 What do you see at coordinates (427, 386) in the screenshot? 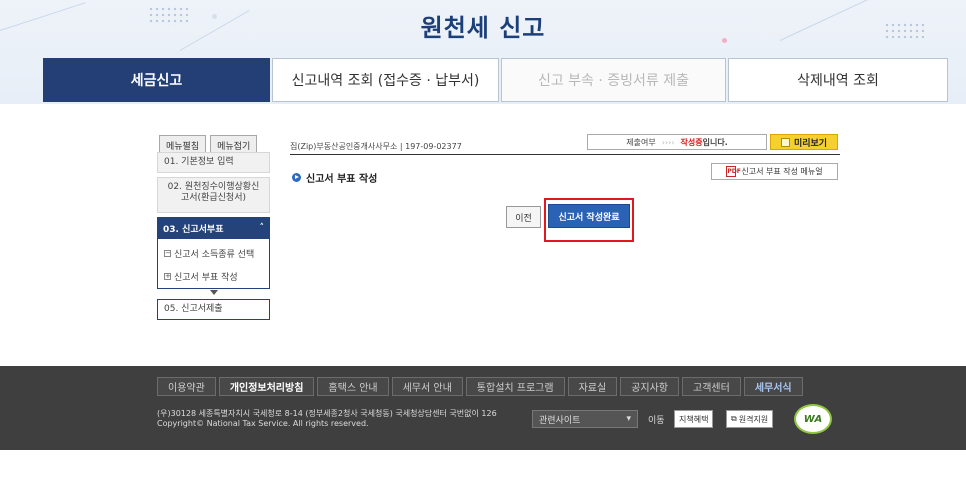
I see `footer-link-tax-office: 세무서 안내` at bounding box center [427, 386].